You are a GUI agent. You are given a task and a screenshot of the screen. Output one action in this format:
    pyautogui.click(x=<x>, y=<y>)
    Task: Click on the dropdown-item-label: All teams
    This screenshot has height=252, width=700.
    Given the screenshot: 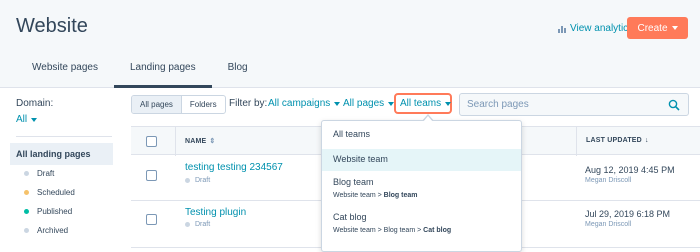 What is the action you would take?
    pyautogui.click(x=352, y=134)
    